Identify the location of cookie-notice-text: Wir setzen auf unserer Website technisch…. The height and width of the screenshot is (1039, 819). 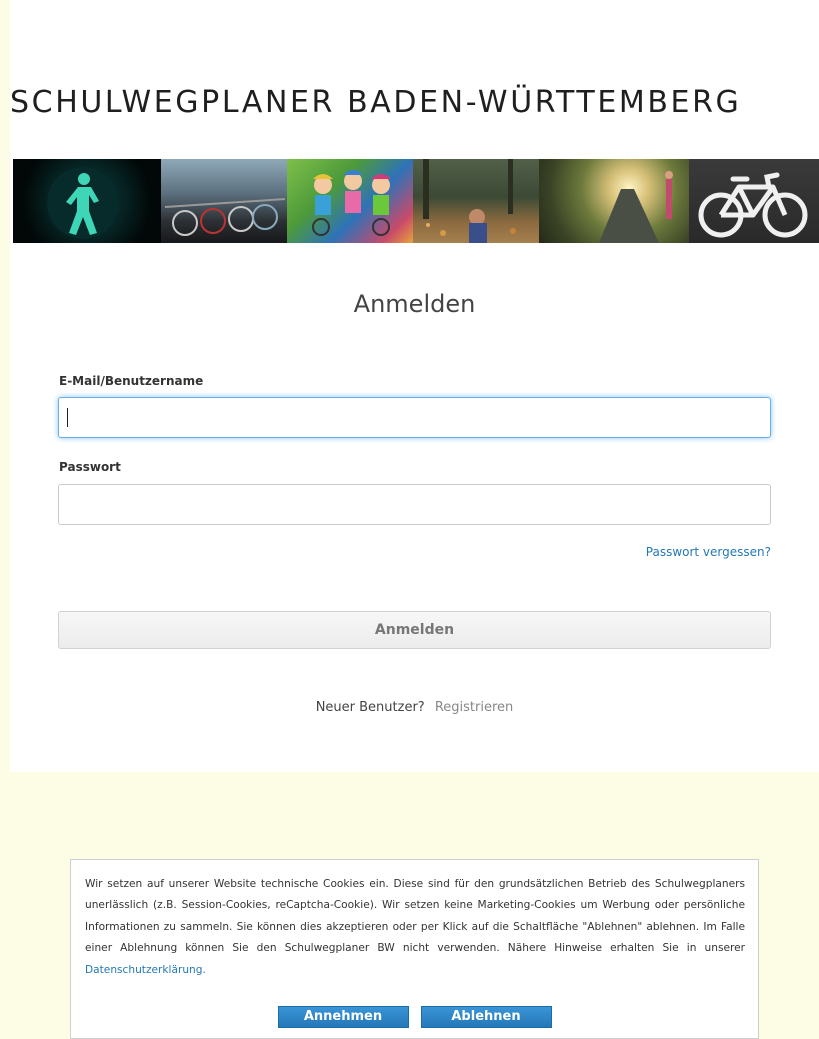
(415, 927).